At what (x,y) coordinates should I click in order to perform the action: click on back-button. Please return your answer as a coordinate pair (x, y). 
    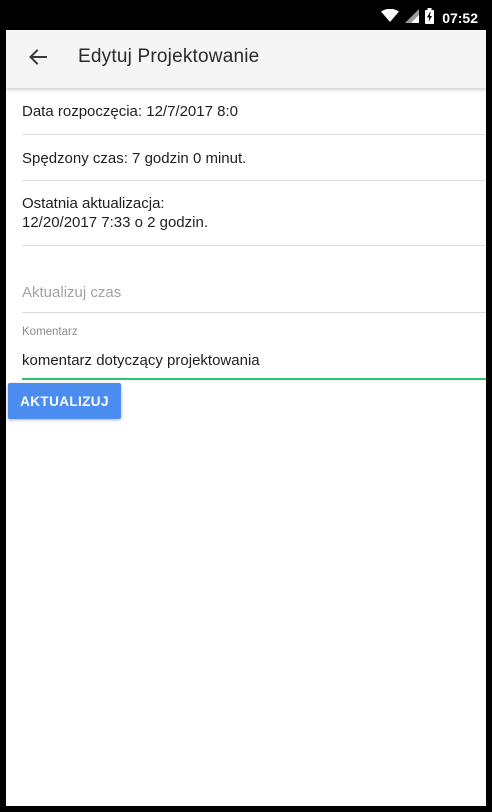
    Looking at the image, I should click on (38, 59).